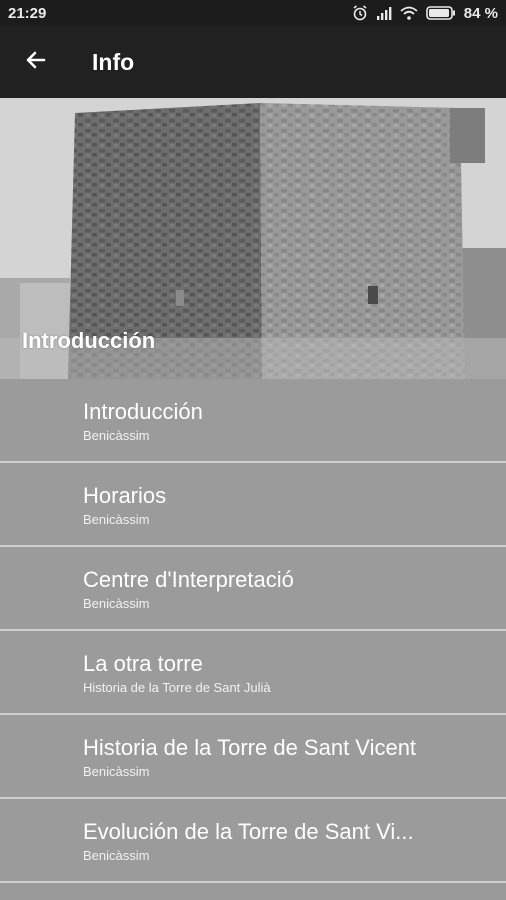  What do you see at coordinates (177, 687) in the screenshot?
I see `list-item-subtitle: Historia de la Torre de Sant Julià` at bounding box center [177, 687].